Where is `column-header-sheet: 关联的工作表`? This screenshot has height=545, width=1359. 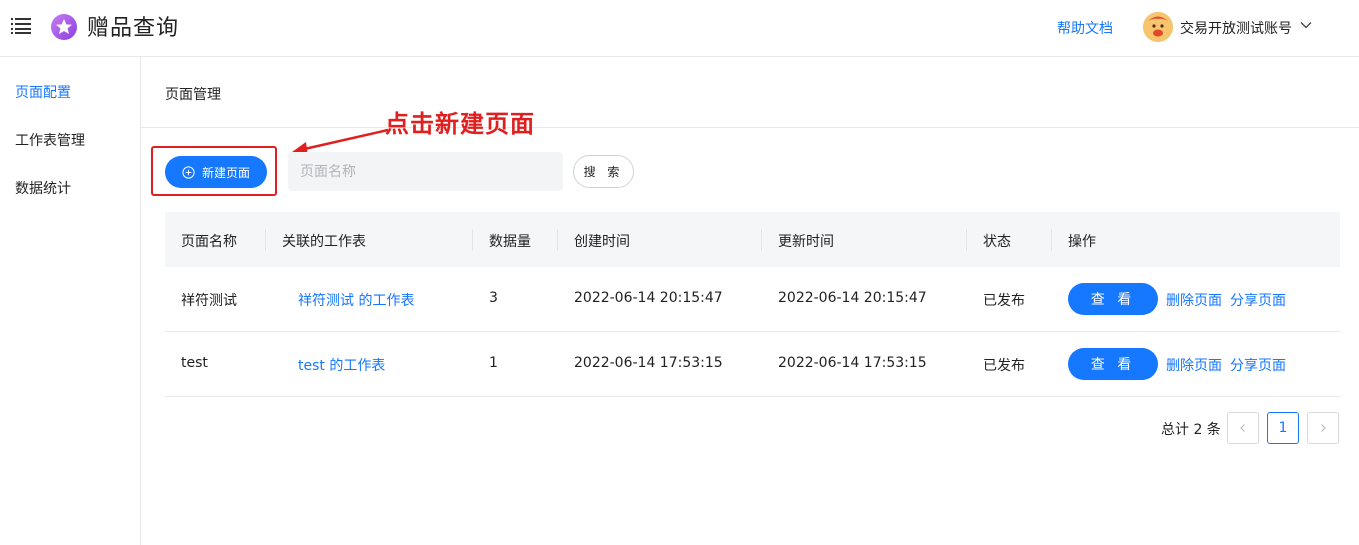
column-header-sheet: 关联的工作表 is located at coordinates (324, 242).